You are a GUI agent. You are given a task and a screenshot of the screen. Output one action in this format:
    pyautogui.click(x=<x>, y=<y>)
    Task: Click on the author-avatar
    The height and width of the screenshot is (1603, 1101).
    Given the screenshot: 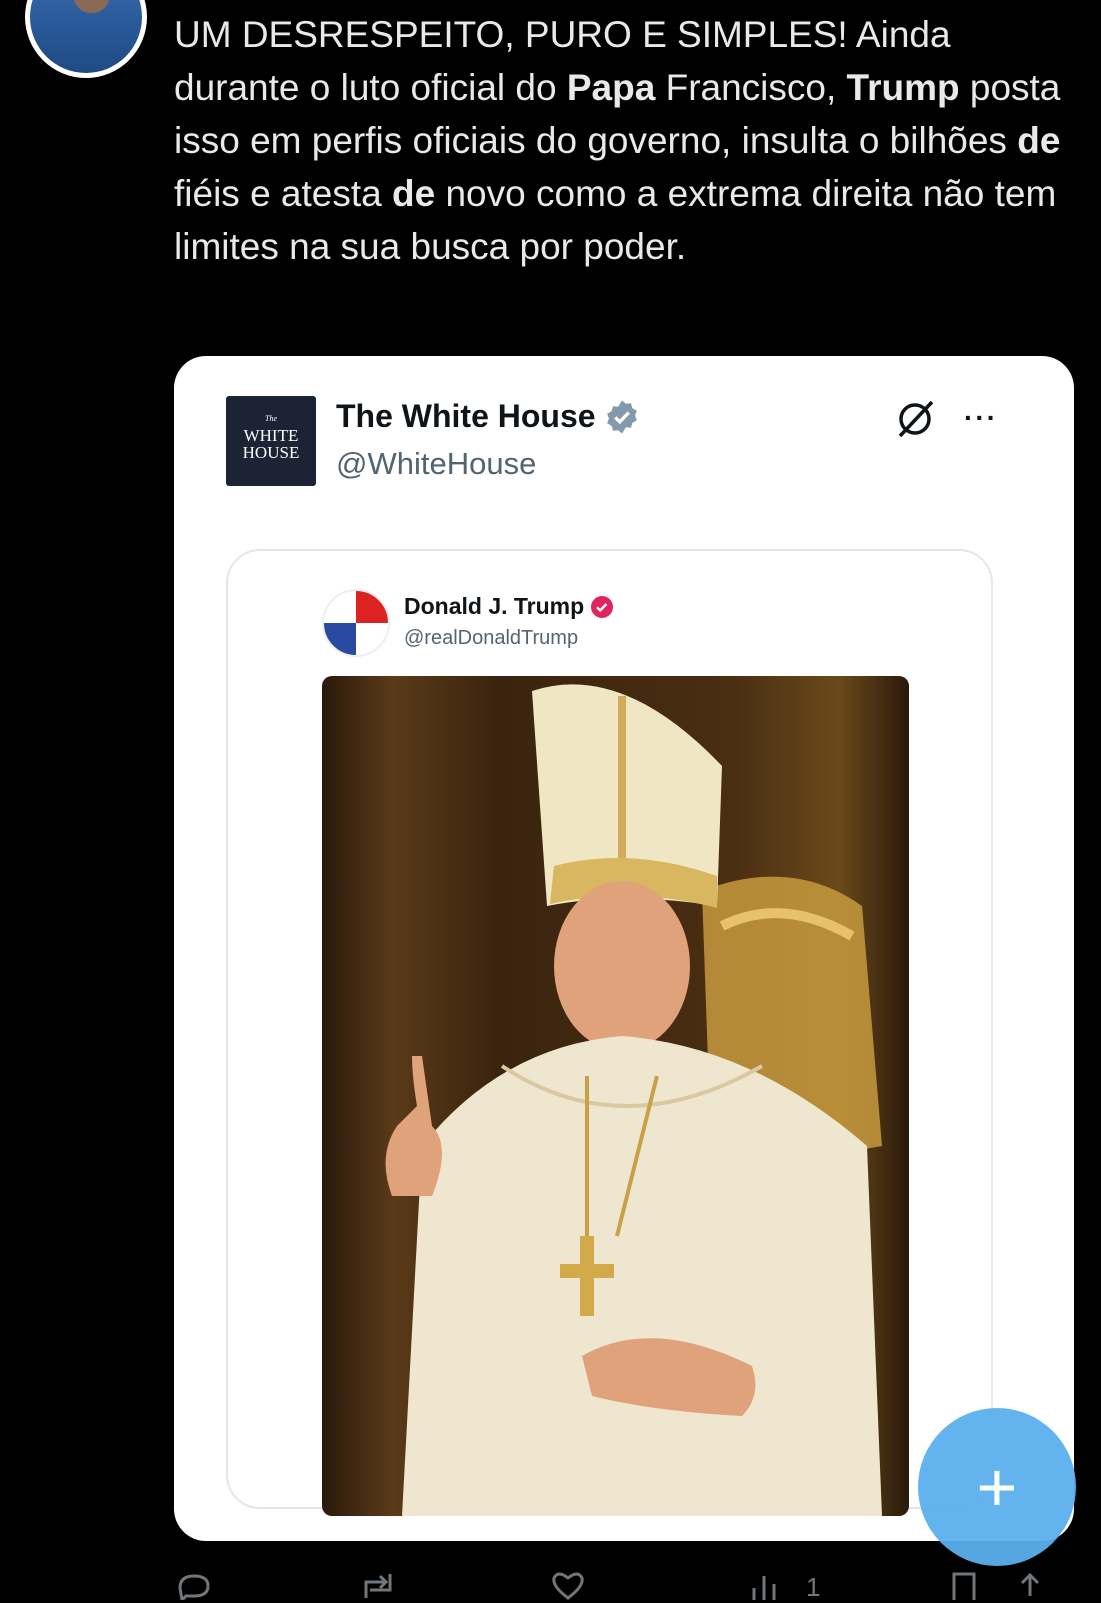 What is the action you would take?
    pyautogui.click(x=86, y=39)
    